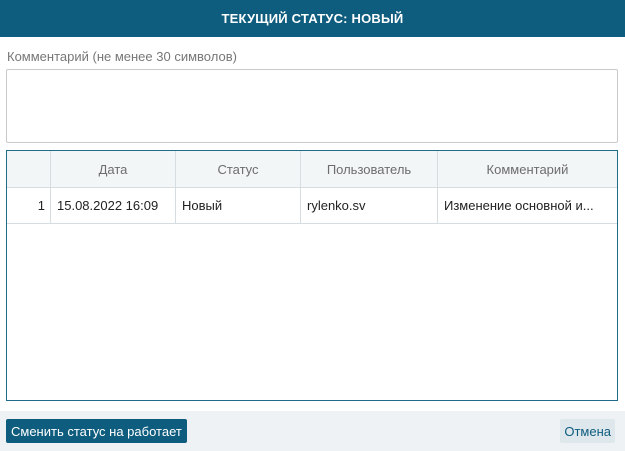 Image resolution: width=625 pixels, height=451 pixels. What do you see at coordinates (238, 169) in the screenshot?
I see `column-header-status: Статус` at bounding box center [238, 169].